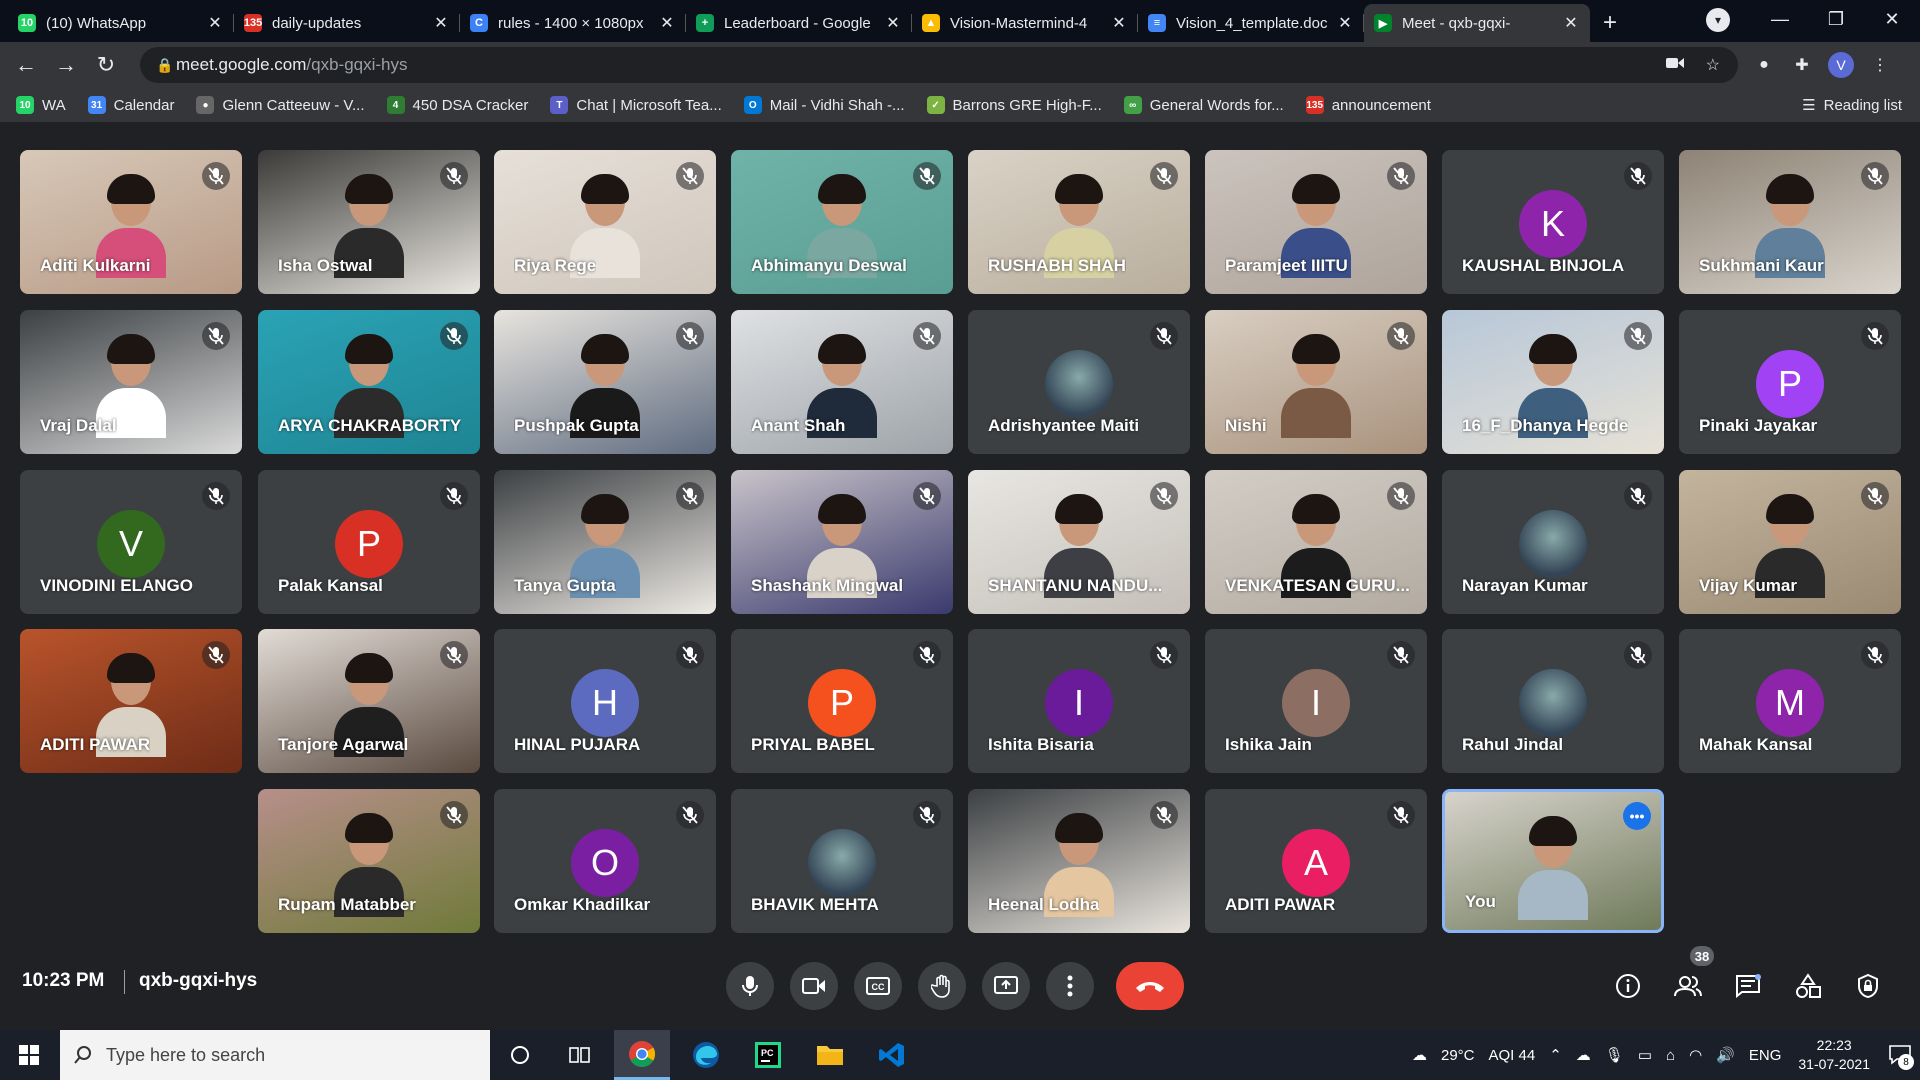 The height and width of the screenshot is (1080, 1920). I want to click on task-view-button, so click(580, 1055).